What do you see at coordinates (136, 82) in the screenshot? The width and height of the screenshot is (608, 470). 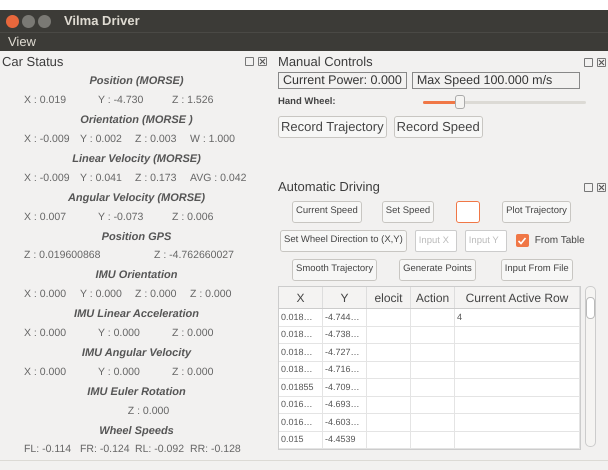 I see `section-heading: Position (MORSE)` at bounding box center [136, 82].